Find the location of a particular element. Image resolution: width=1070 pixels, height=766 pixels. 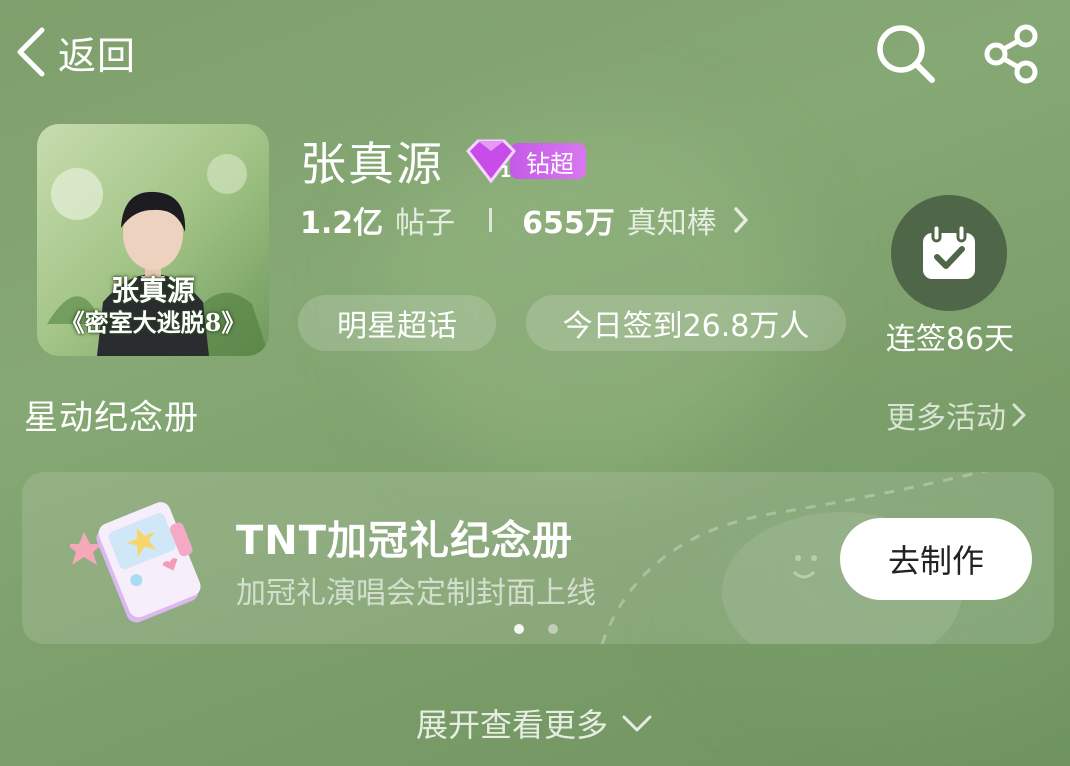

avatar: 张真源 《密室大逃脱8》 is located at coordinates (153, 240).